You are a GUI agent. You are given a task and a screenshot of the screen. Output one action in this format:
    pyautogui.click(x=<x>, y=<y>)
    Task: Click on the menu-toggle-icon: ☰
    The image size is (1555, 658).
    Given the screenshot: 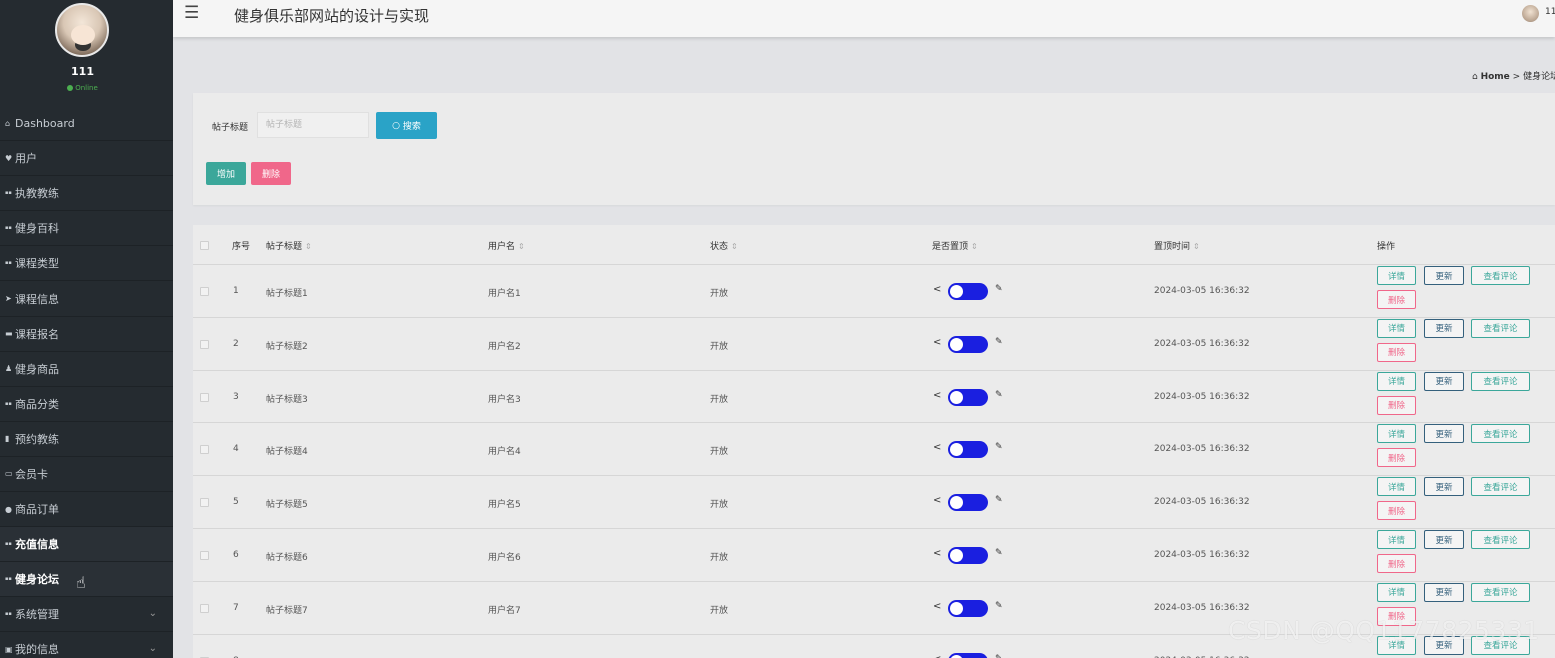 What is the action you would take?
    pyautogui.click(x=191, y=13)
    